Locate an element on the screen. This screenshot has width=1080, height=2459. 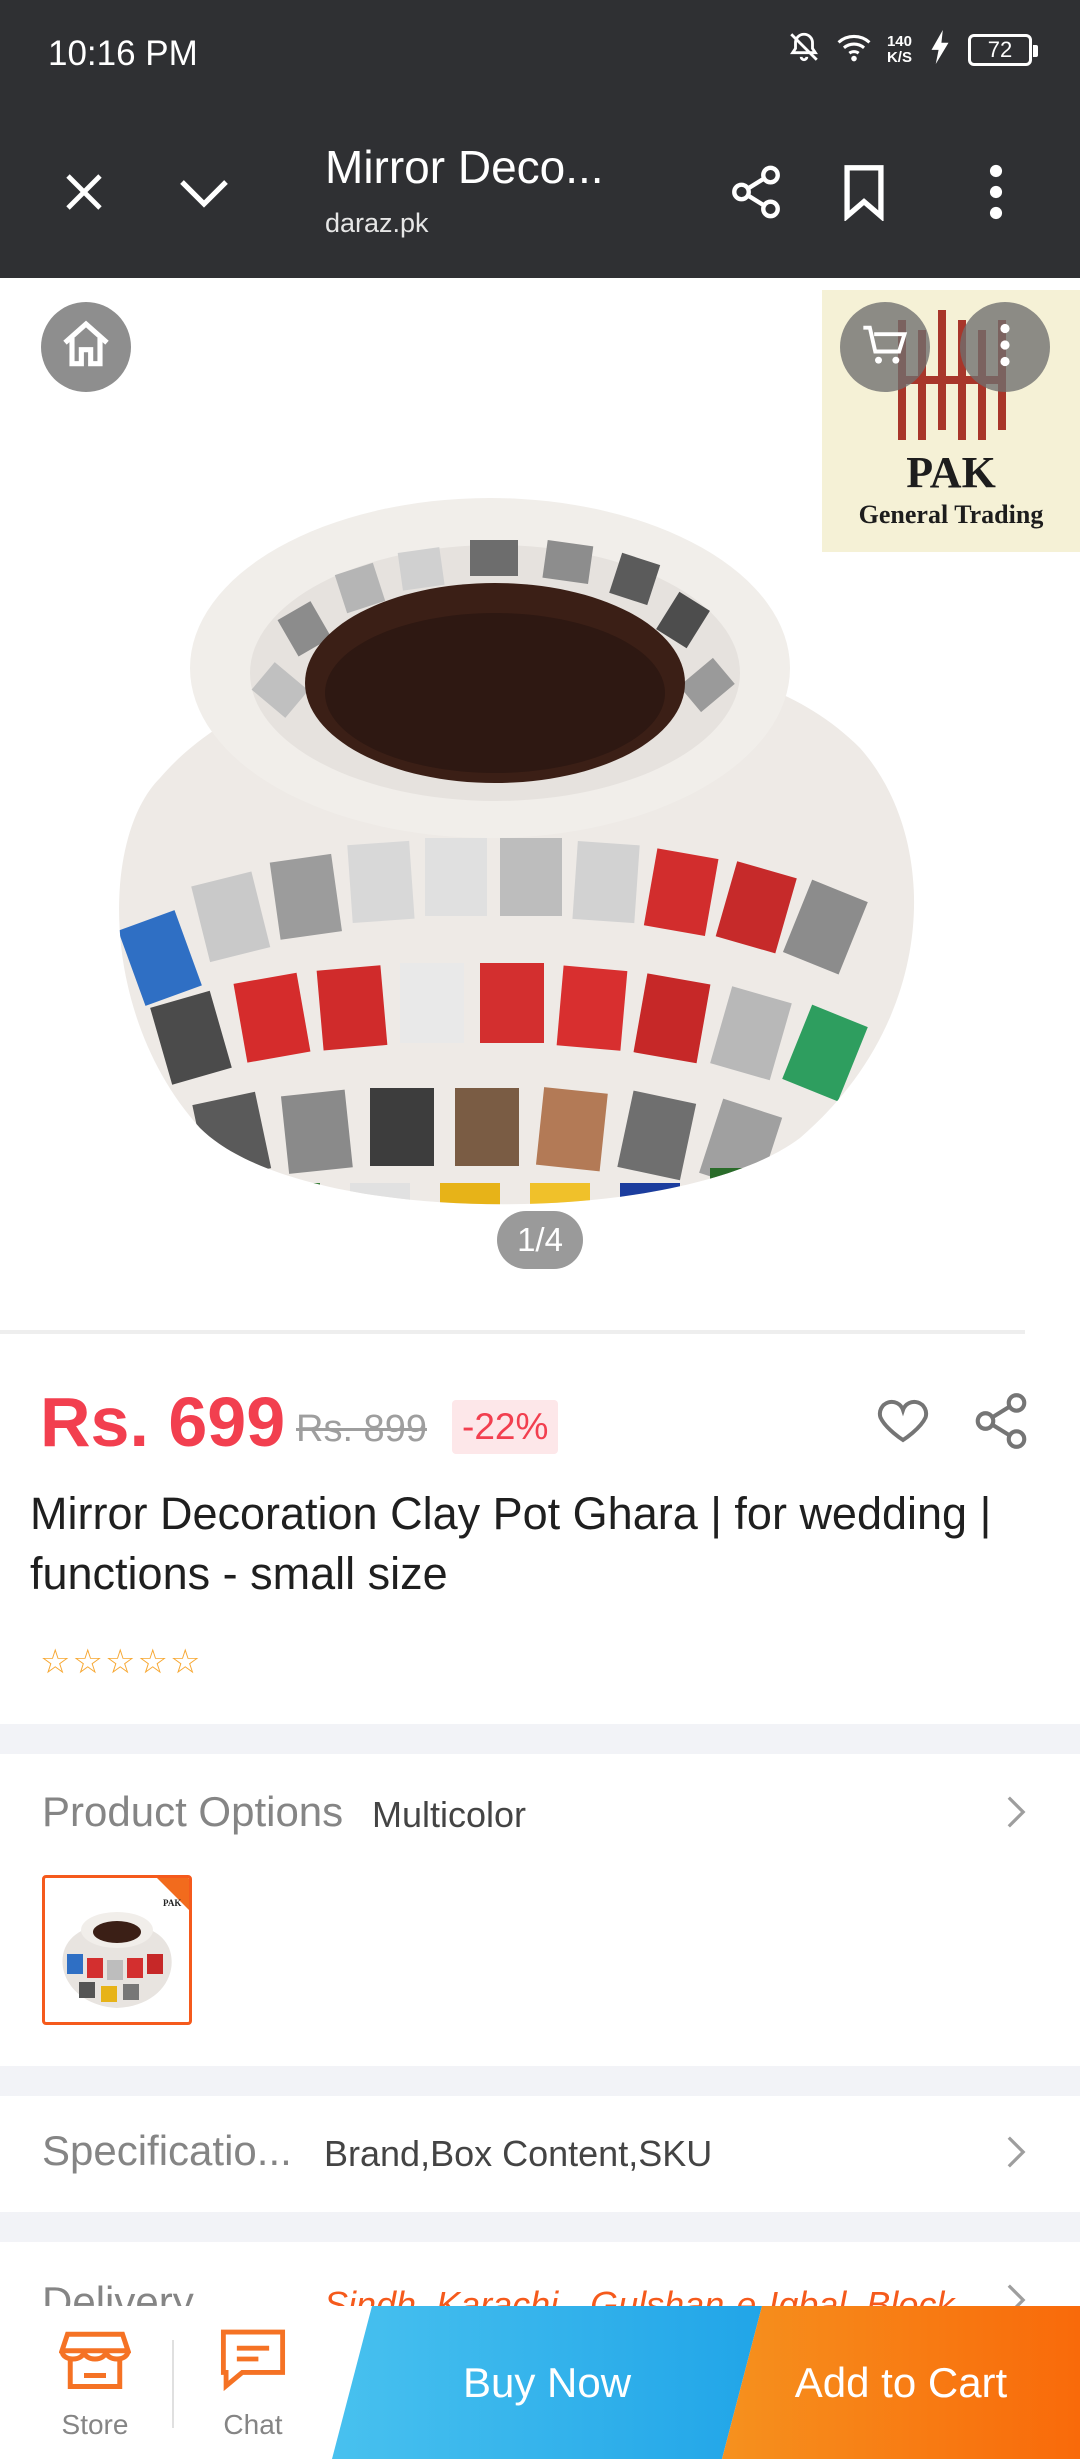
share-page-button is located at coordinates (756, 194).